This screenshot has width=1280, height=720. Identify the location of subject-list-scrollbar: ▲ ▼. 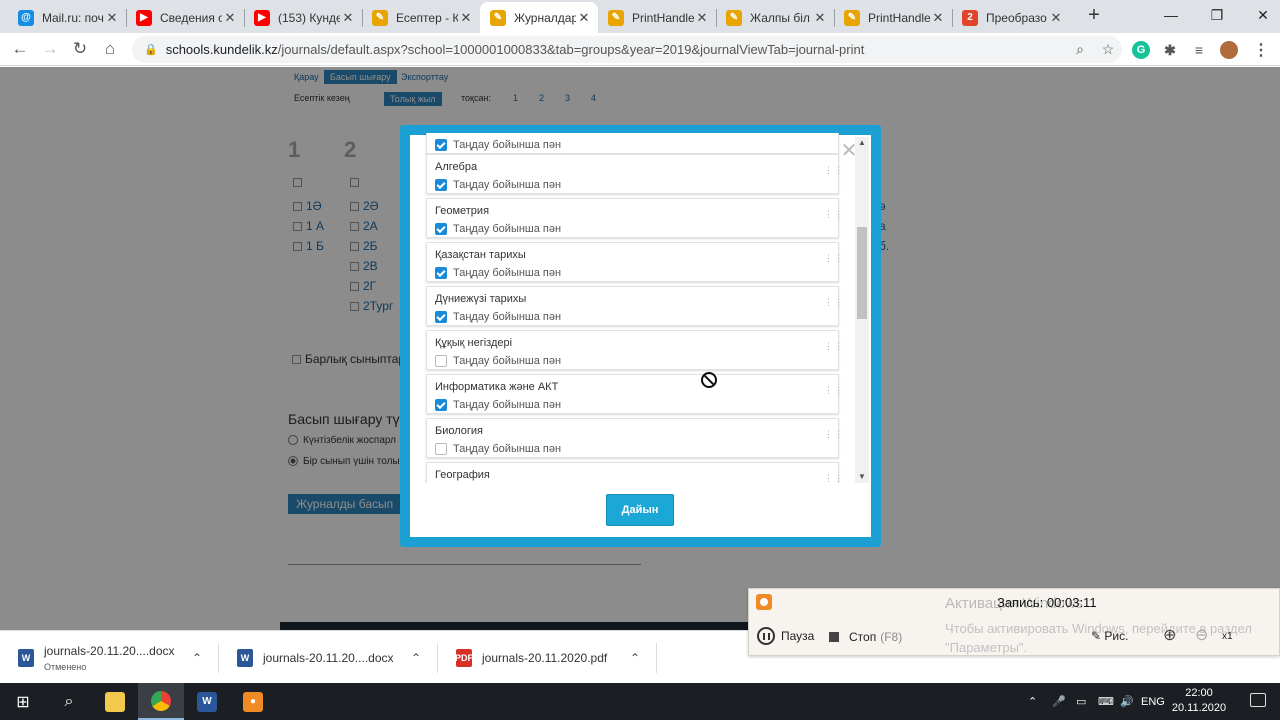
(862, 310).